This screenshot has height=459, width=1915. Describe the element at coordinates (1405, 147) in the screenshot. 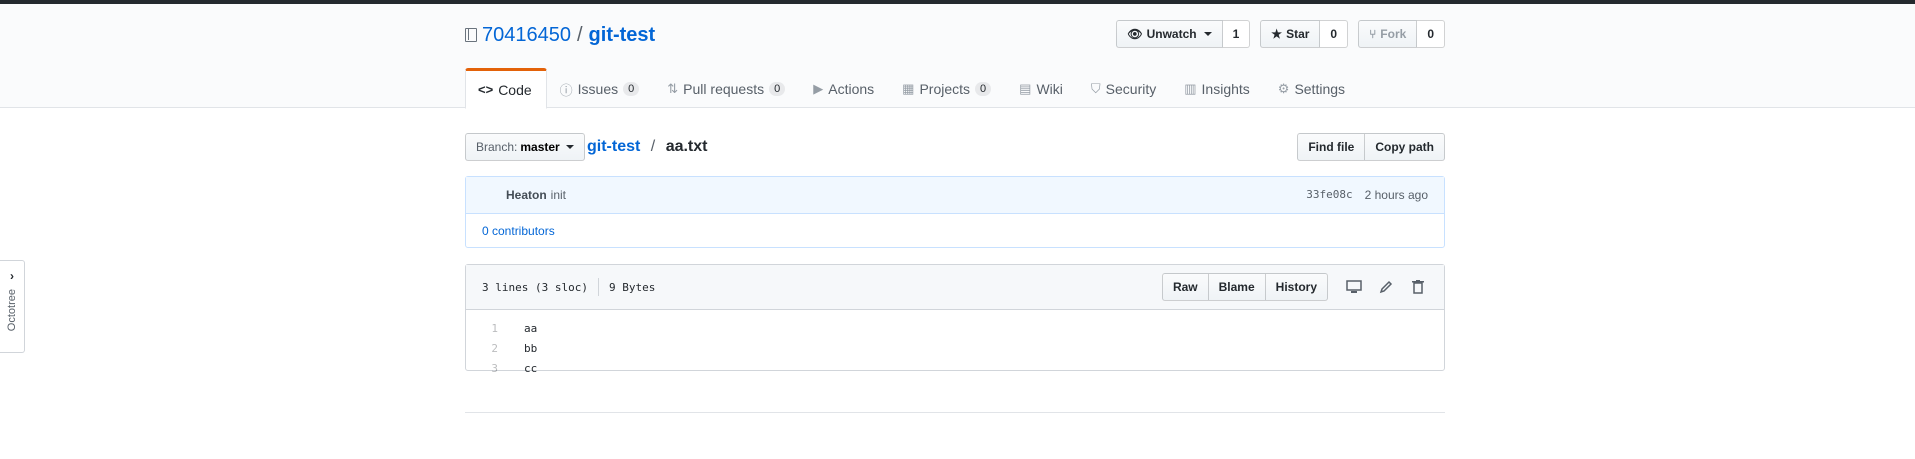

I see `copy-path-button: Copy path` at that location.